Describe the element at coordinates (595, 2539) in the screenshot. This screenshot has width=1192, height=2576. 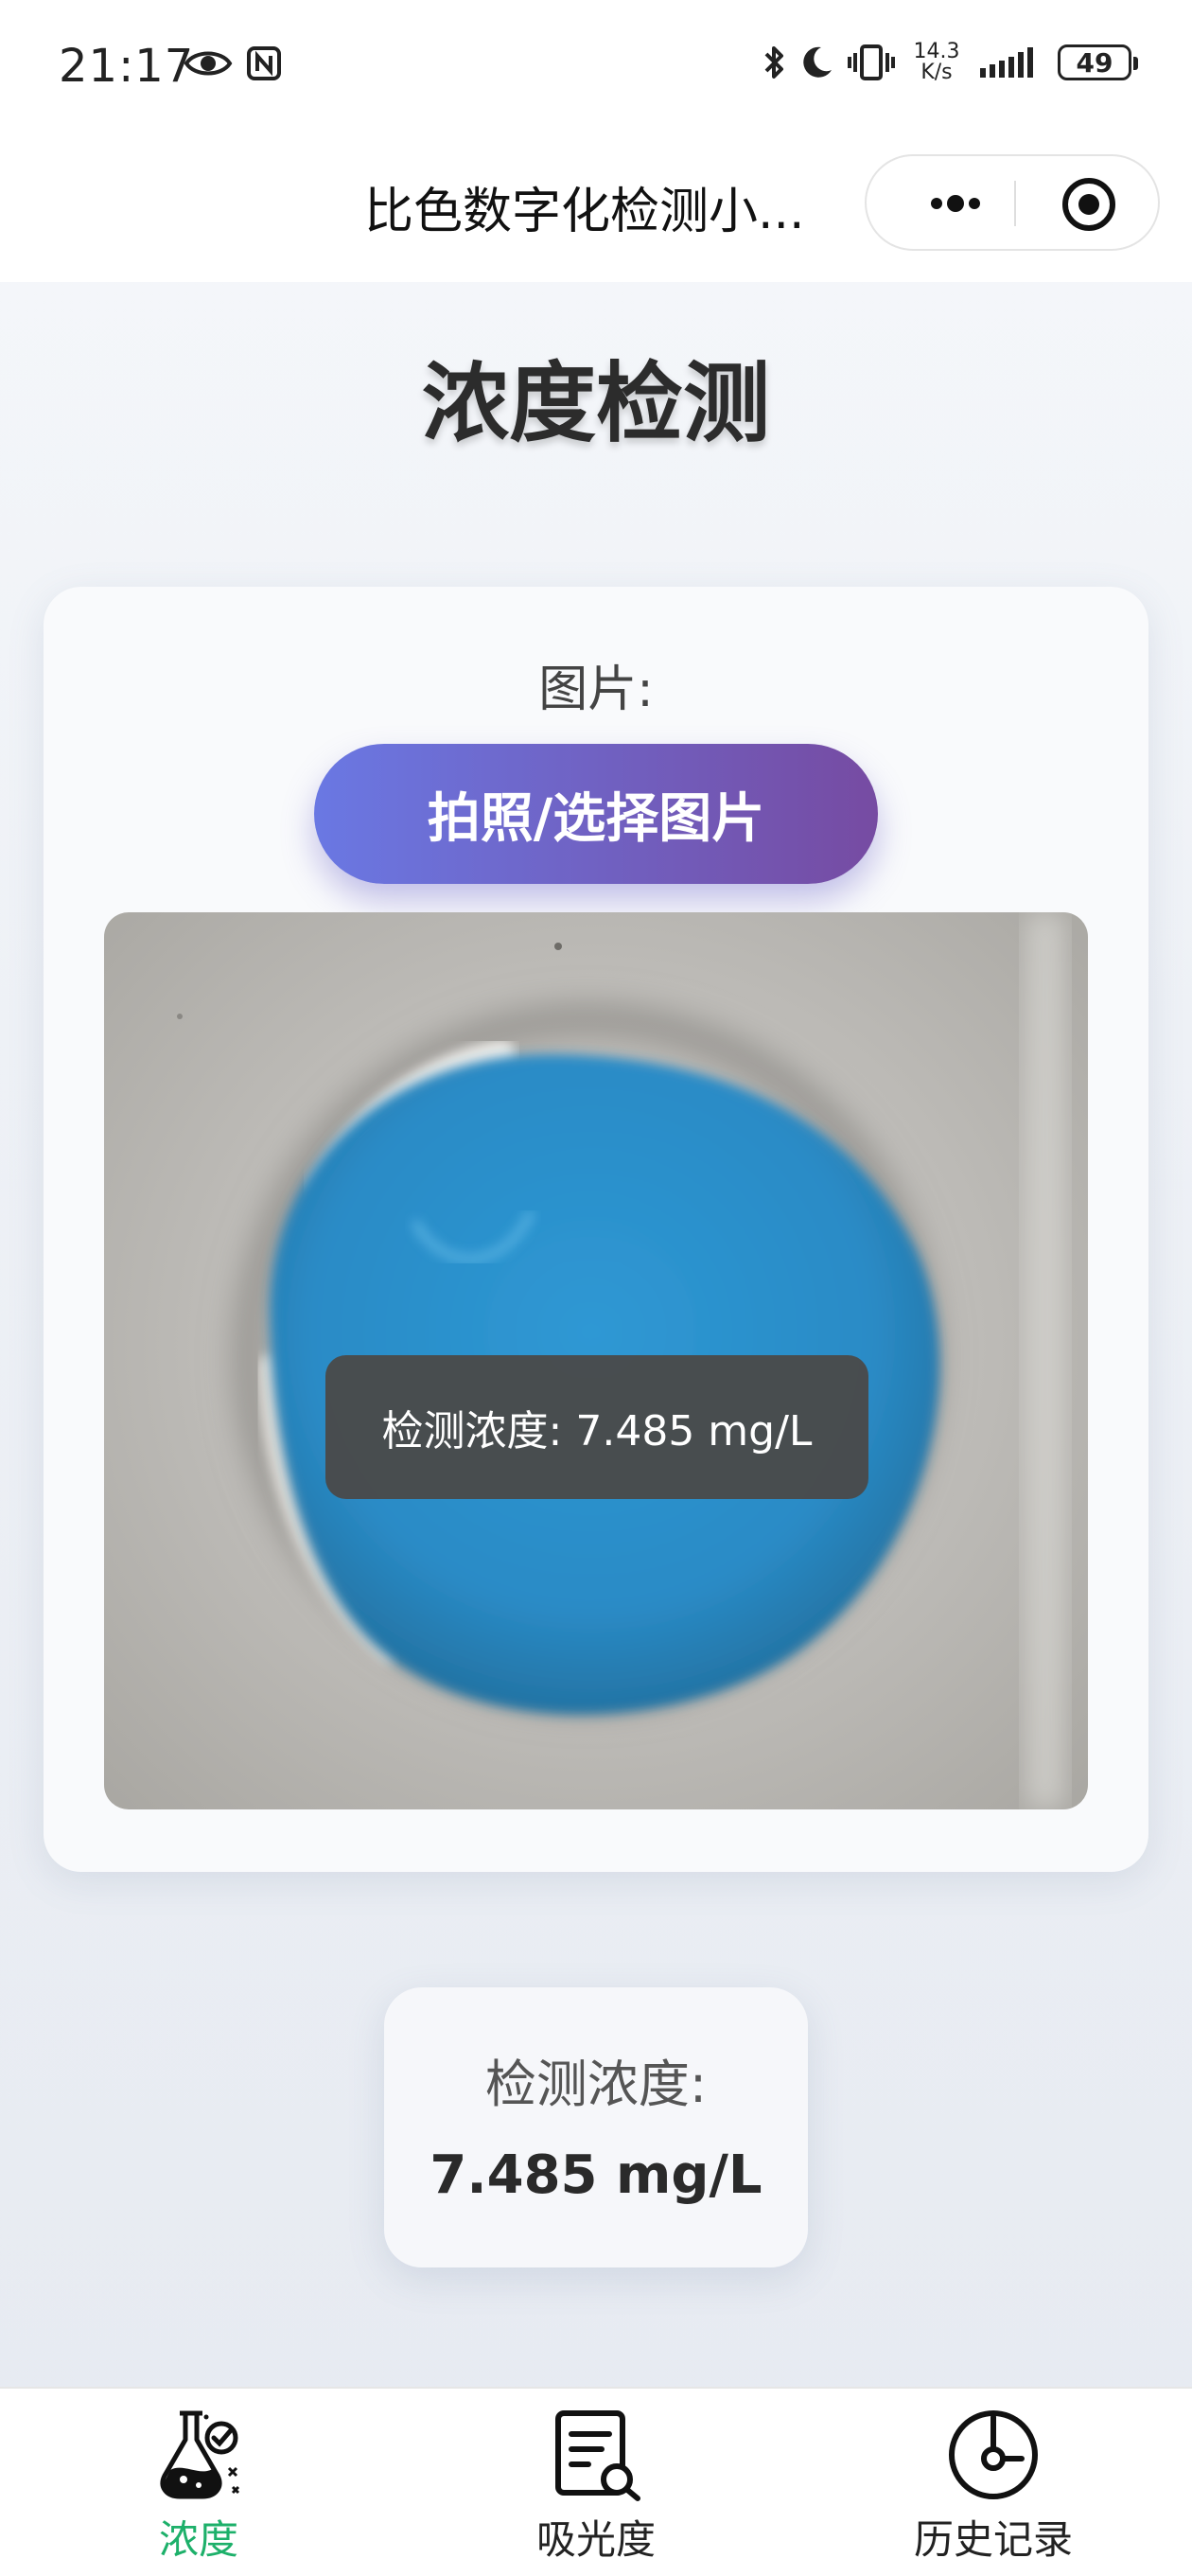
I see `tab-label-absorbance: 吸光度` at that location.